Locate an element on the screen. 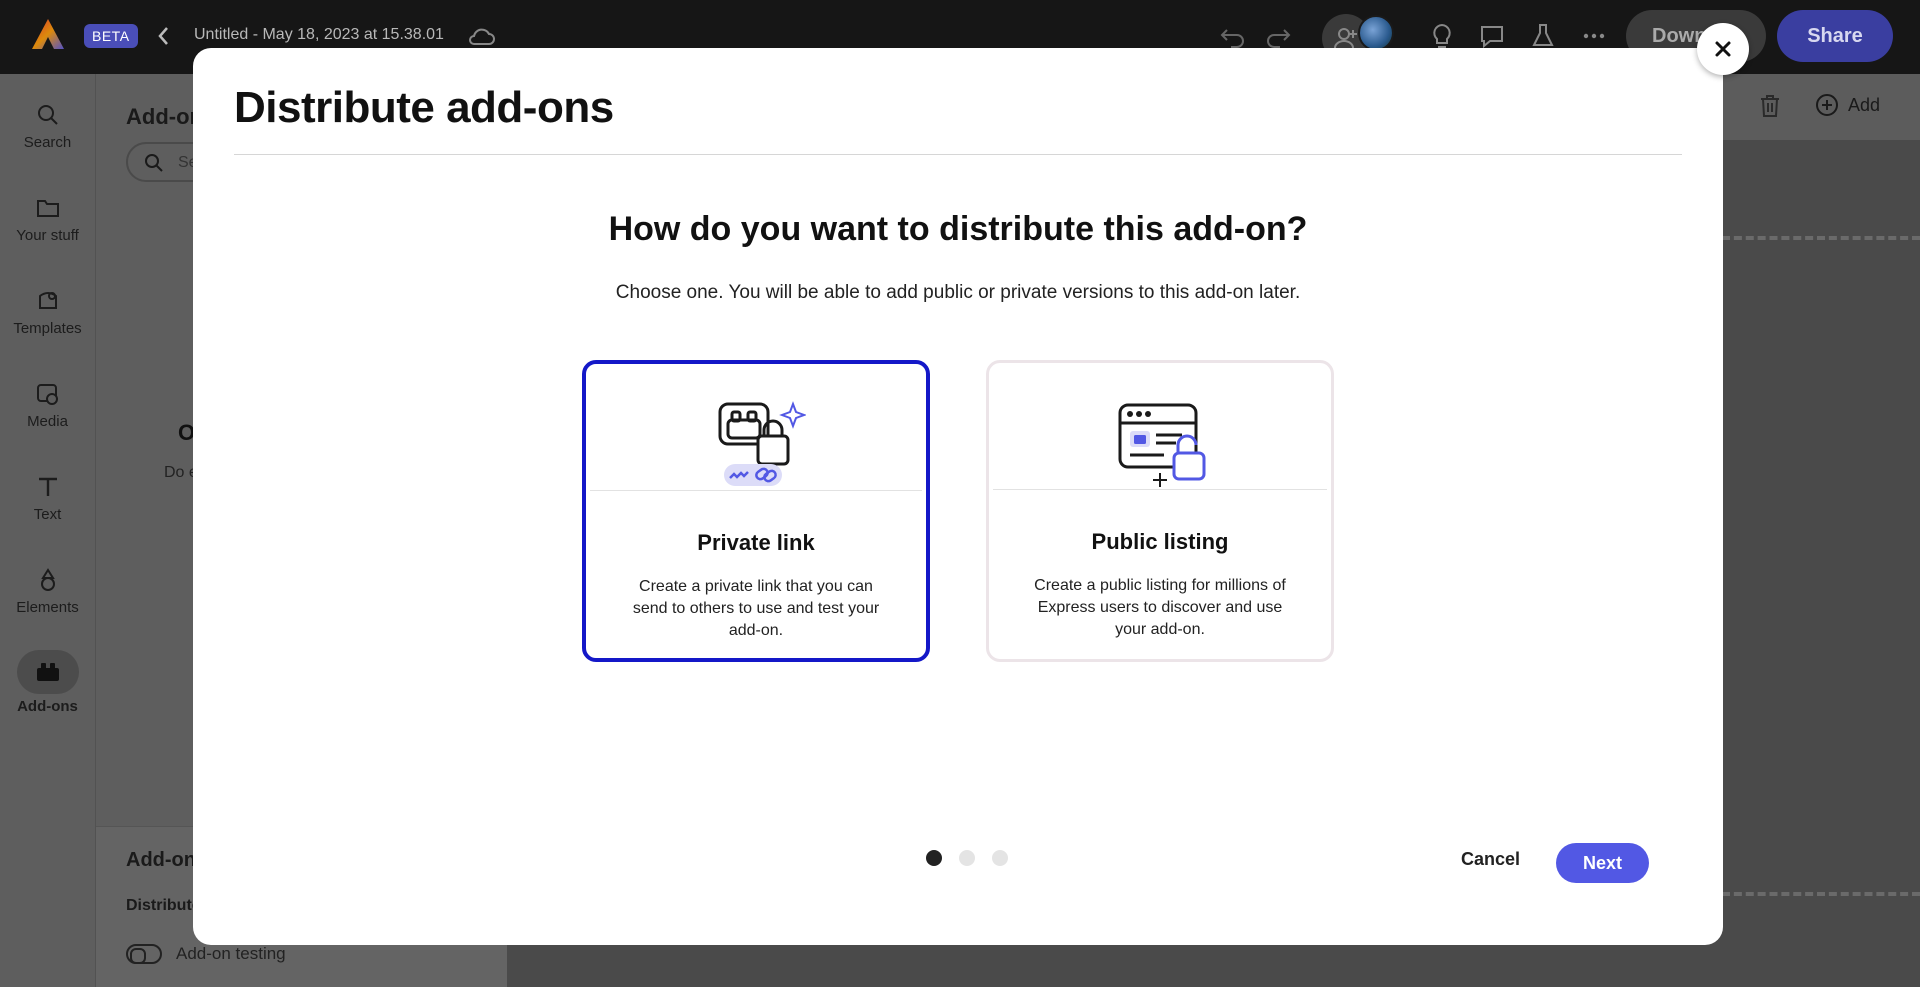  undo-icon is located at coordinates (1233, 36).